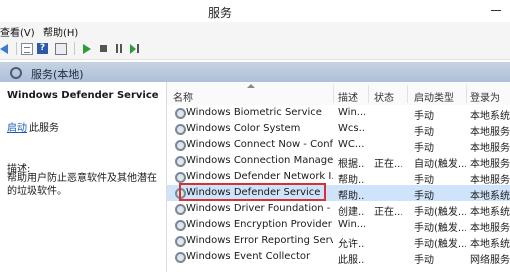 This screenshot has width=510, height=272. What do you see at coordinates (82, 185) in the screenshot?
I see `service-description: 帮助用户防止恶意软件及其他潜在的垃圾软件。` at bounding box center [82, 185].